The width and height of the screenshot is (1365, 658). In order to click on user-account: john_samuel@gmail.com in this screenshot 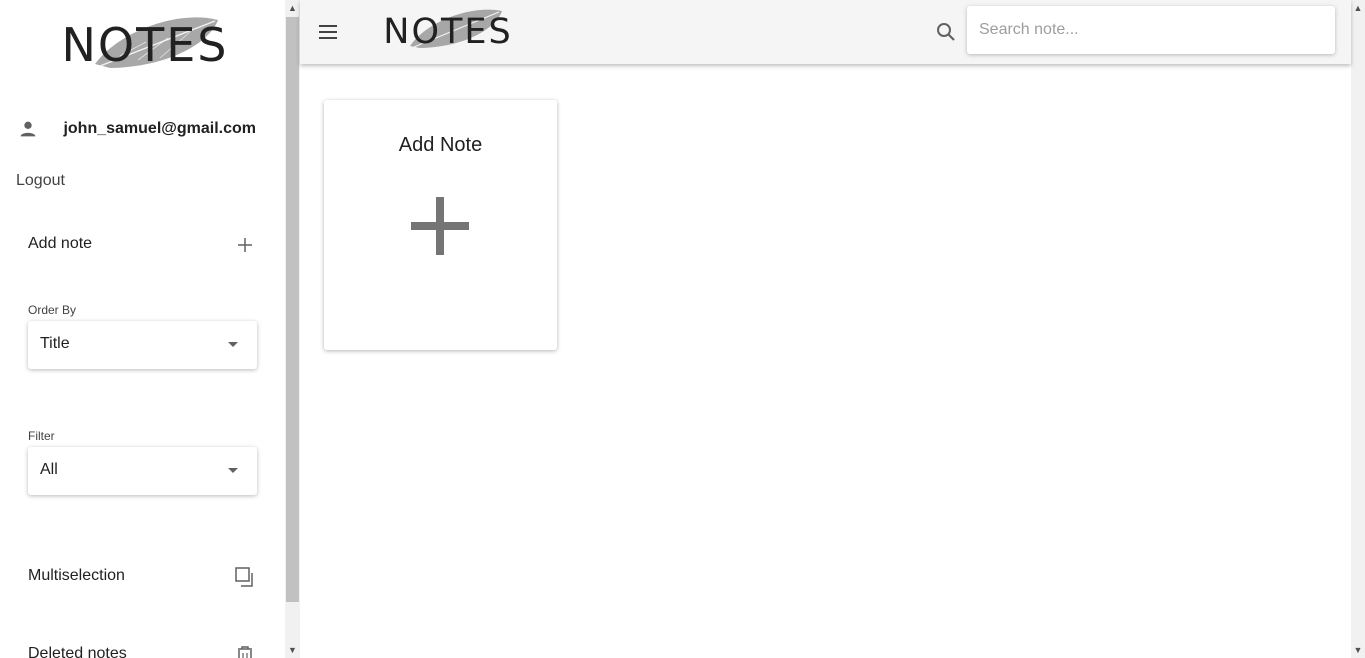, I will do `click(143, 129)`.